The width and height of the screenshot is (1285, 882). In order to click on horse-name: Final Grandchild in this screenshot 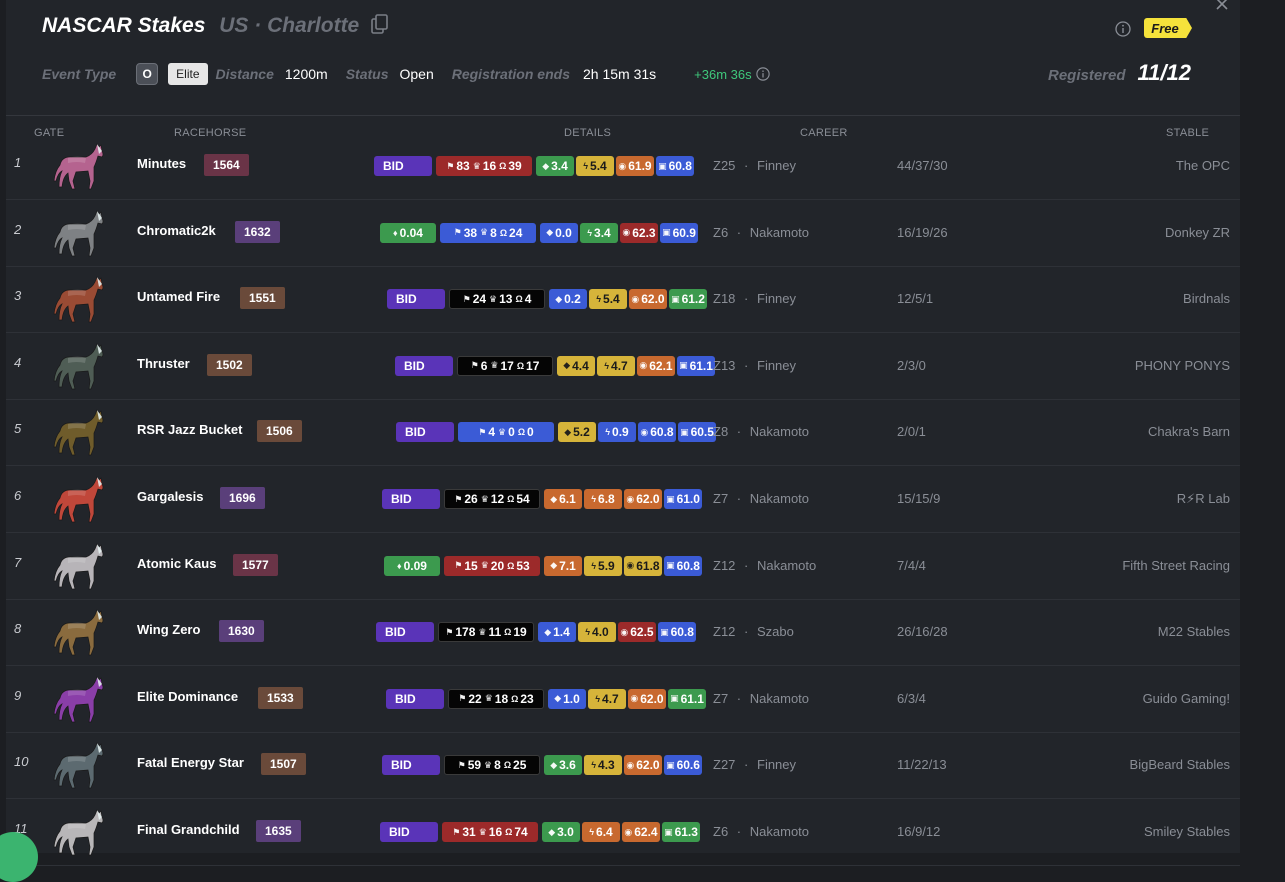, I will do `click(188, 829)`.